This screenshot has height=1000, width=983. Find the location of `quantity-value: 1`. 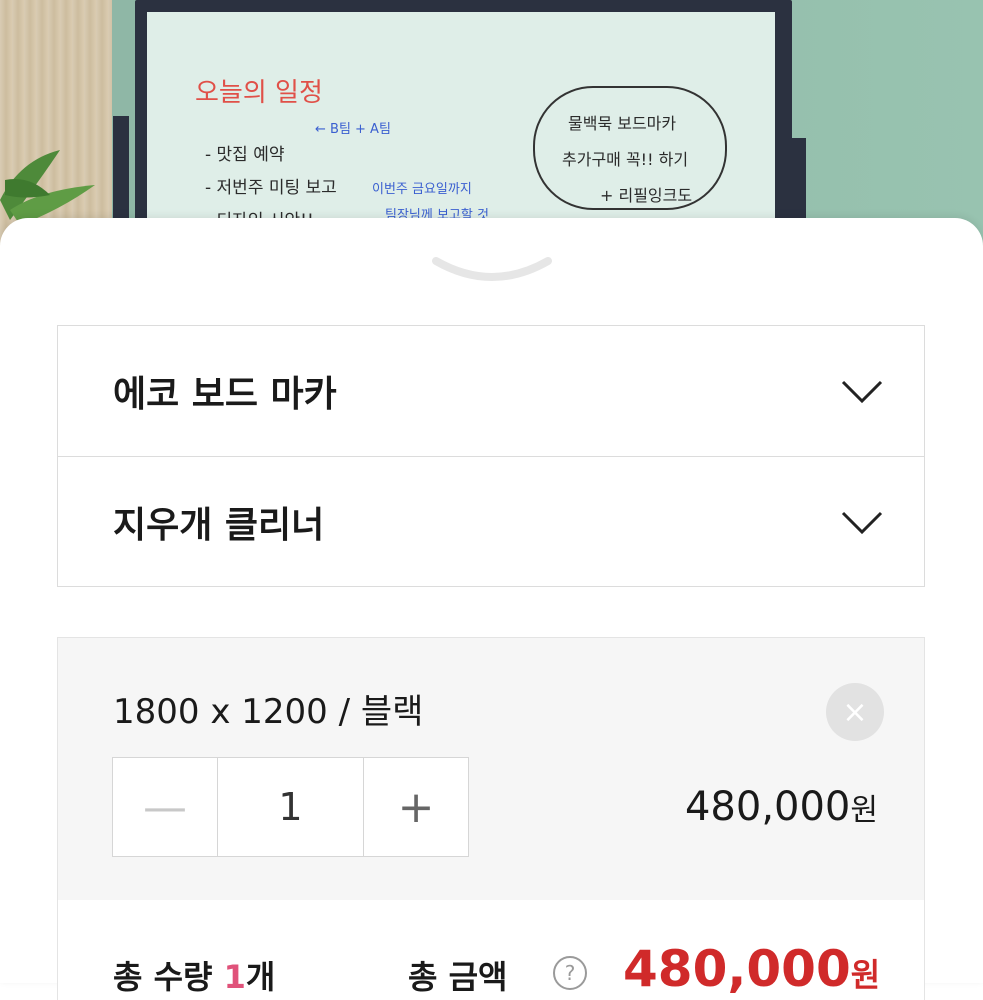

quantity-value: 1 is located at coordinates (290, 807).